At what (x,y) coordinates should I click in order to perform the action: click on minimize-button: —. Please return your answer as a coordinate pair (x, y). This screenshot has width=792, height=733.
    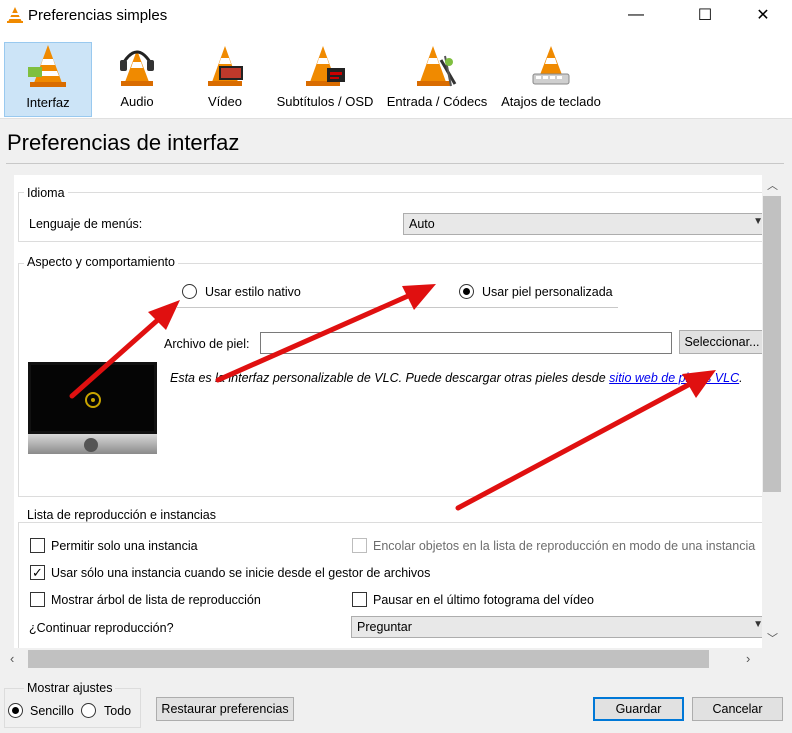
    Looking at the image, I should click on (636, 15).